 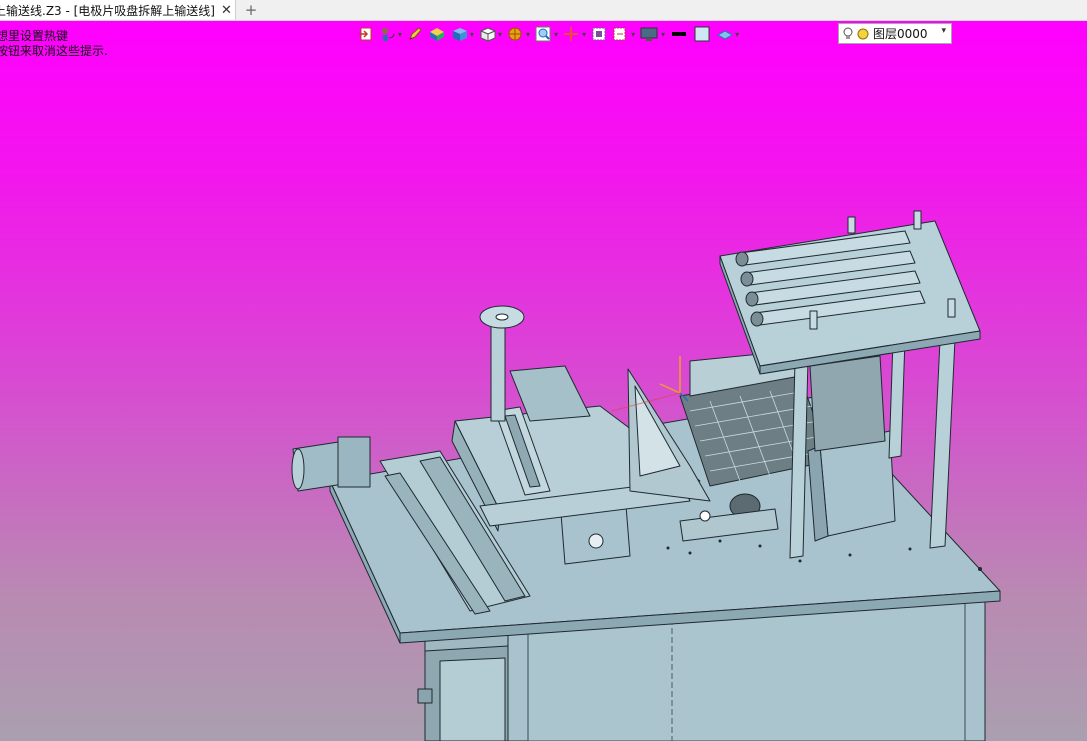 I want to click on document-tab-title: 上输送线.Z3 - [电极片吸盘拆解上输送线], so click(x=107, y=10).